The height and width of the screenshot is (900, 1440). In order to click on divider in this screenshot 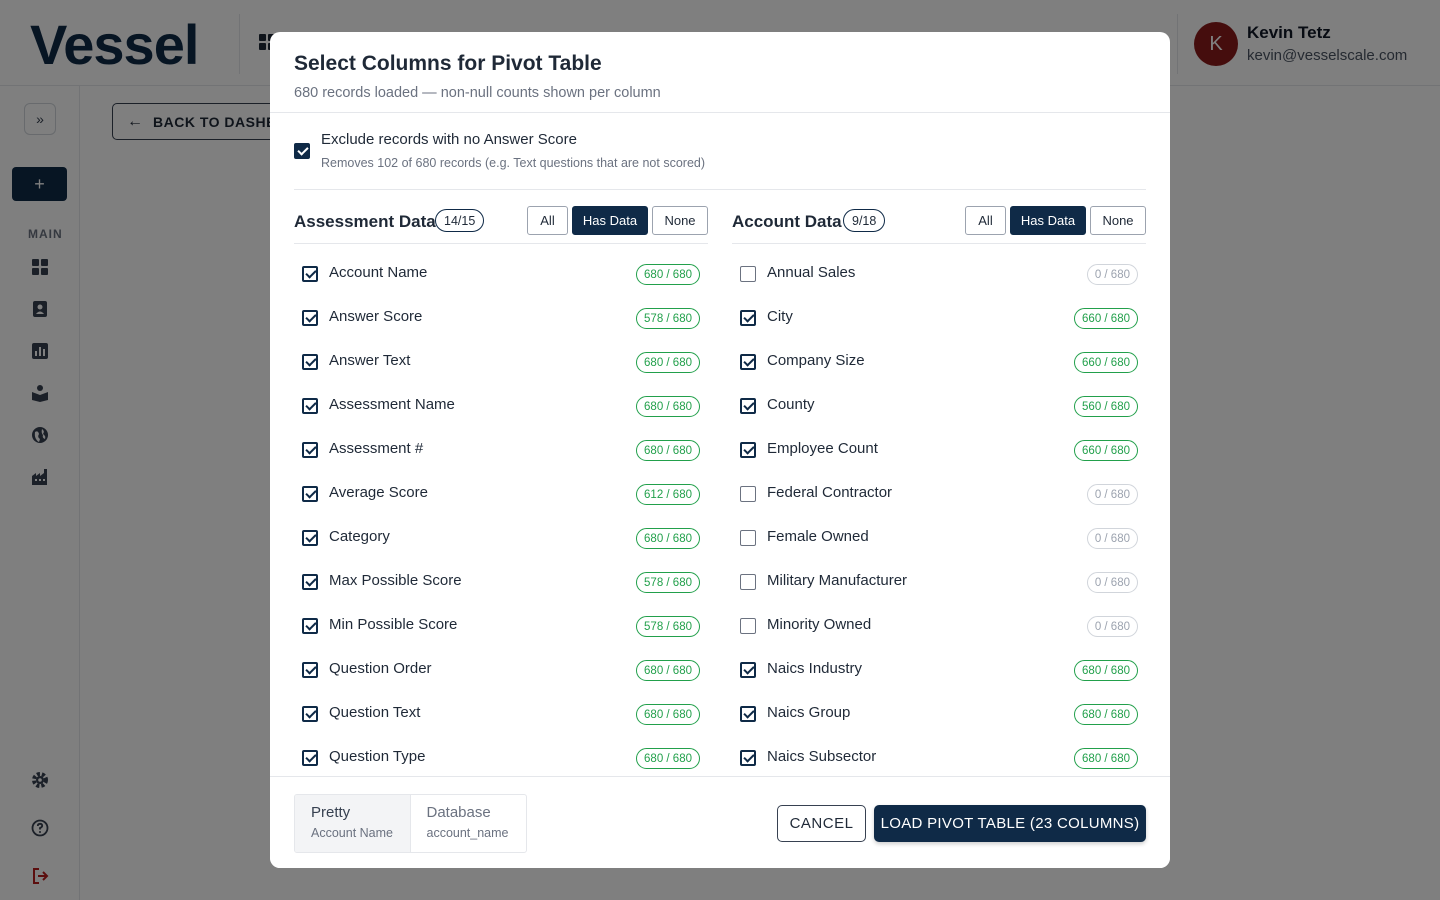, I will do `click(720, 189)`.